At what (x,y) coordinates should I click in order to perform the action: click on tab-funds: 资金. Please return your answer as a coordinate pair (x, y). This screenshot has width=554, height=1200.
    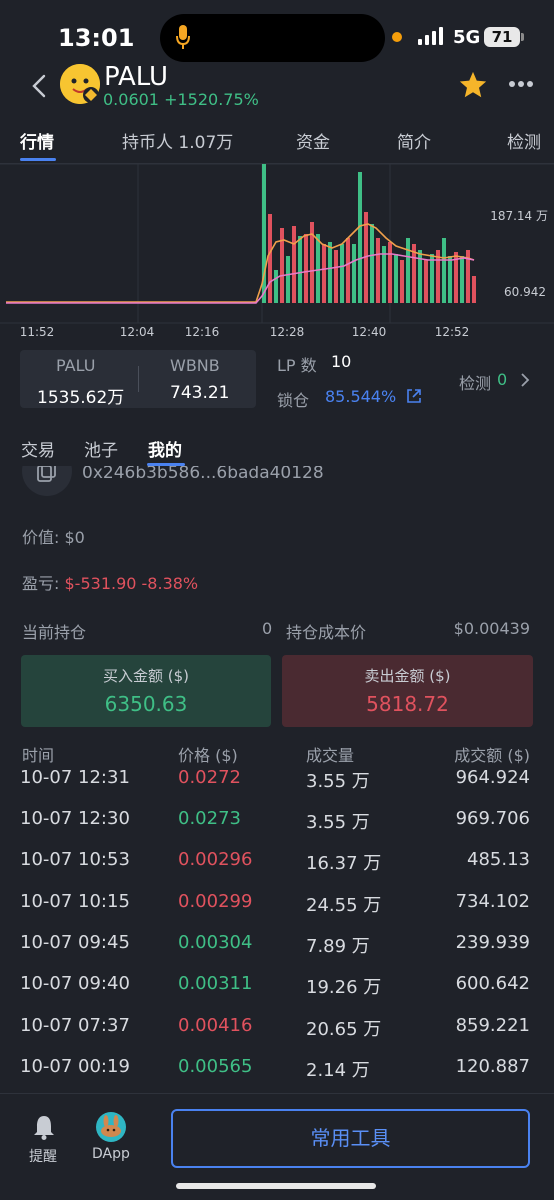
    Looking at the image, I should click on (313, 140).